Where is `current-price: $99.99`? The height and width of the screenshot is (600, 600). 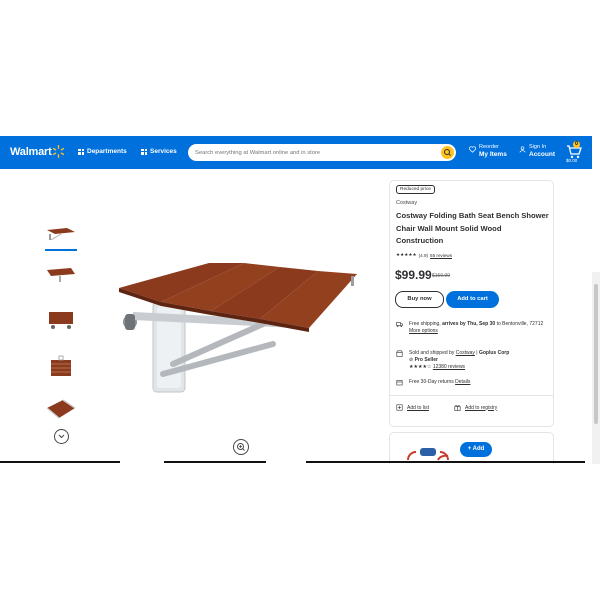 current-price: $99.99 is located at coordinates (413, 275).